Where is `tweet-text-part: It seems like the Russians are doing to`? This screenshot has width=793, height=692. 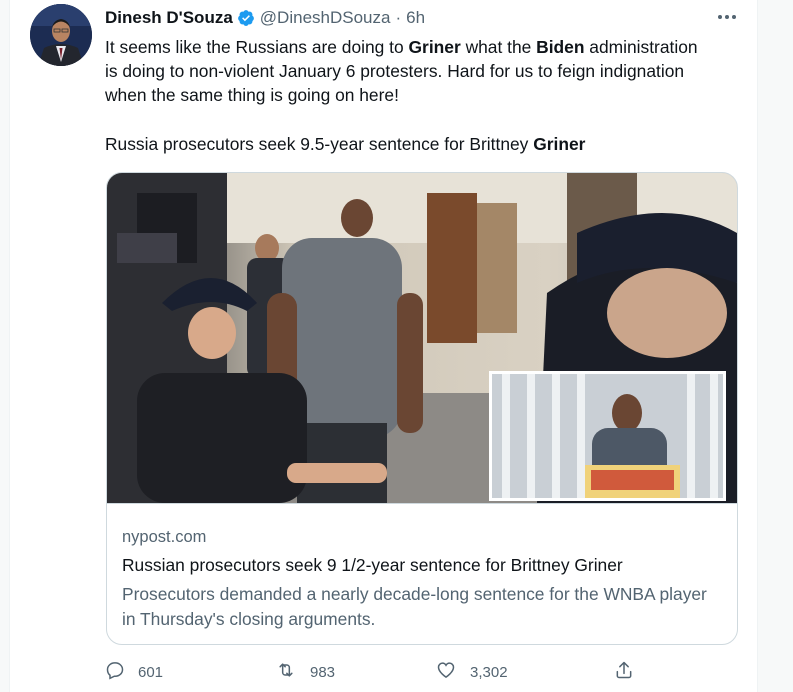
tweet-text-part: It seems like the Russians are doing to is located at coordinates (257, 47).